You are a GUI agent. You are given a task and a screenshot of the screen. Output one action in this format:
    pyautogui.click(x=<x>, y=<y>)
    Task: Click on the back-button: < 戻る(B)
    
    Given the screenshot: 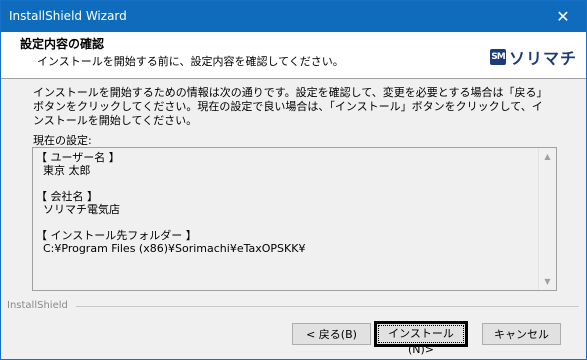 What is the action you would take?
    pyautogui.click(x=331, y=334)
    